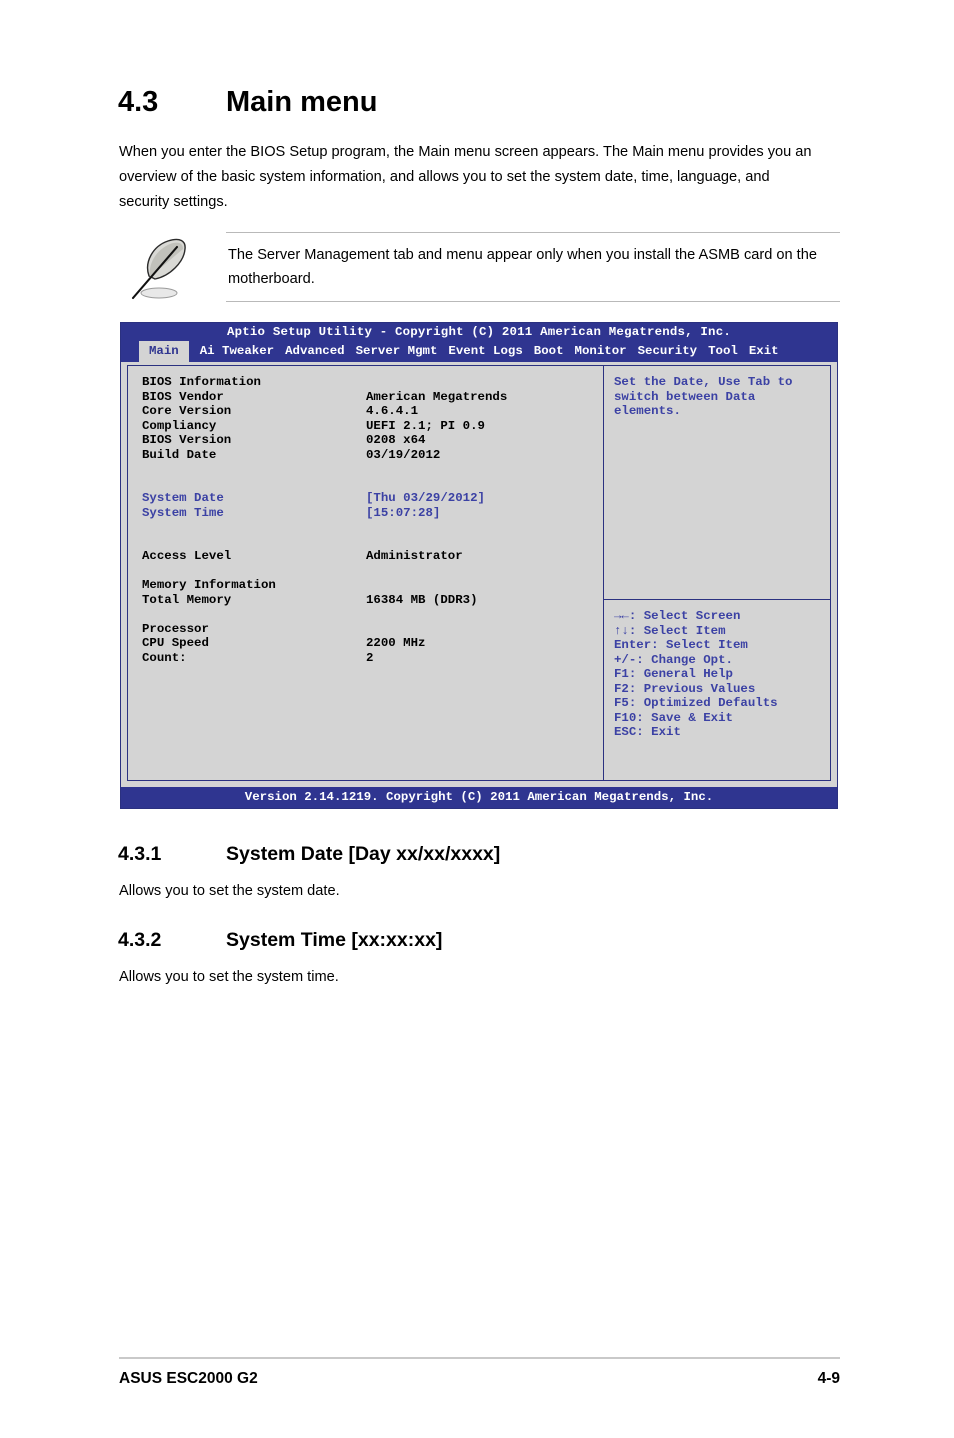 This screenshot has width=954, height=1438. I want to click on section-heading-4-3-2: 4.3.2 System Time [xx:xx:xx], so click(280, 940).